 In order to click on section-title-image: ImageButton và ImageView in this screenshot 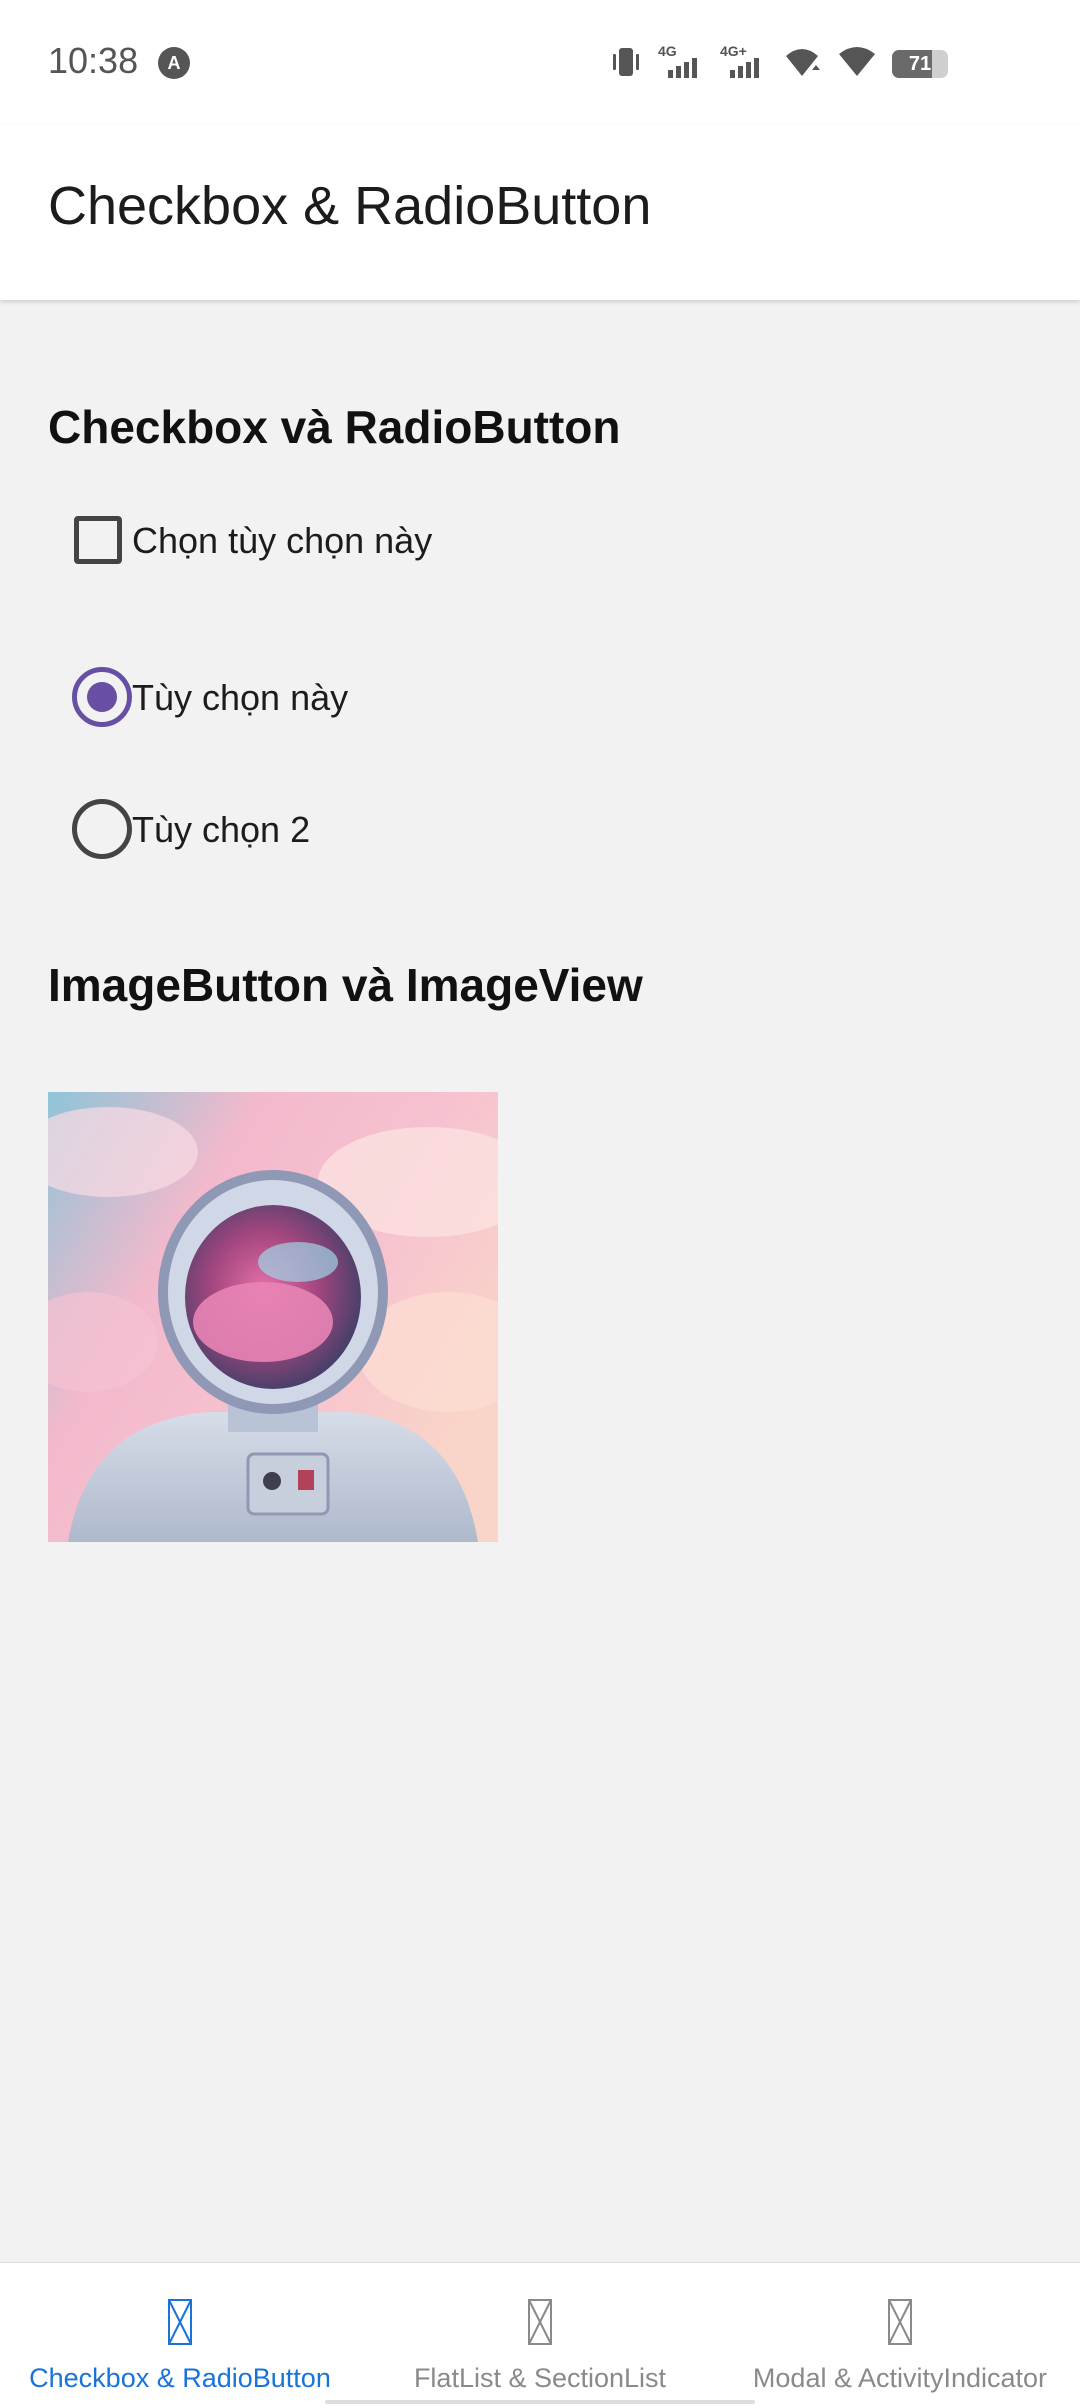, I will do `click(345, 985)`.